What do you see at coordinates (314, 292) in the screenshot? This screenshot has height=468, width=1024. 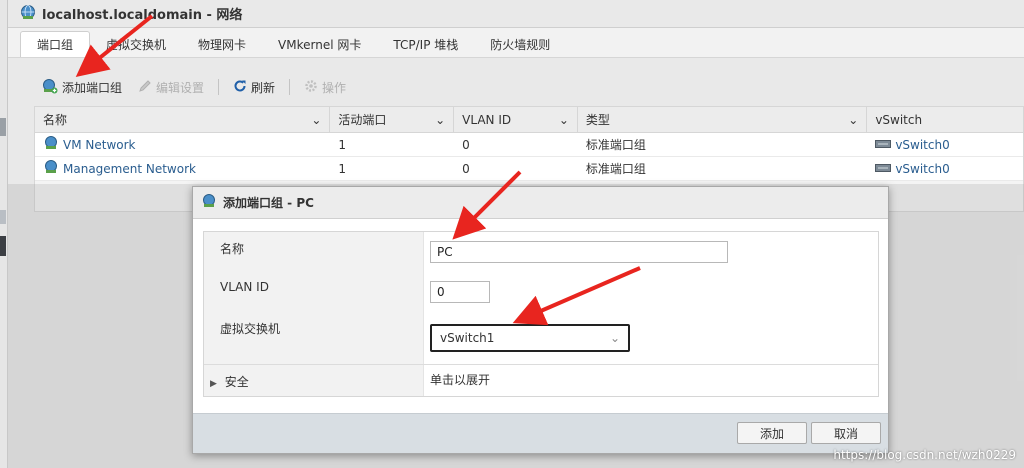 I see `vlan-id-label: VLAN ID` at bounding box center [314, 292].